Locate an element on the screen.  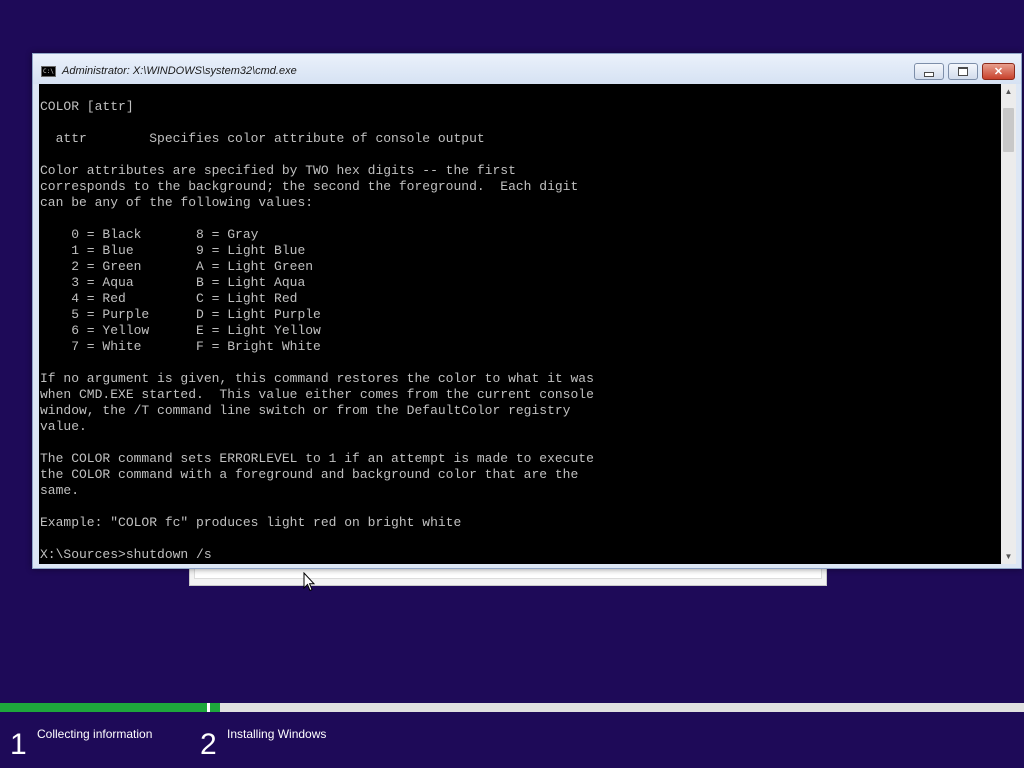
close-icon: ✕ is located at coordinates (998, 72).